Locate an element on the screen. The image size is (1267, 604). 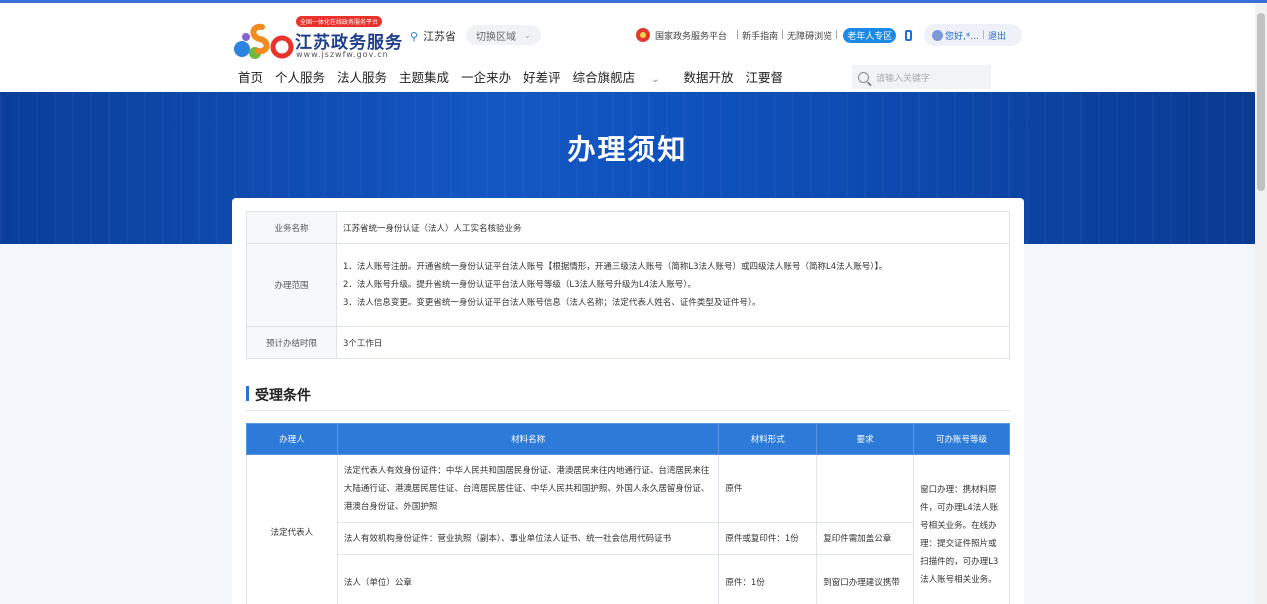
search-box: 请输入关键字 is located at coordinates (921, 77).